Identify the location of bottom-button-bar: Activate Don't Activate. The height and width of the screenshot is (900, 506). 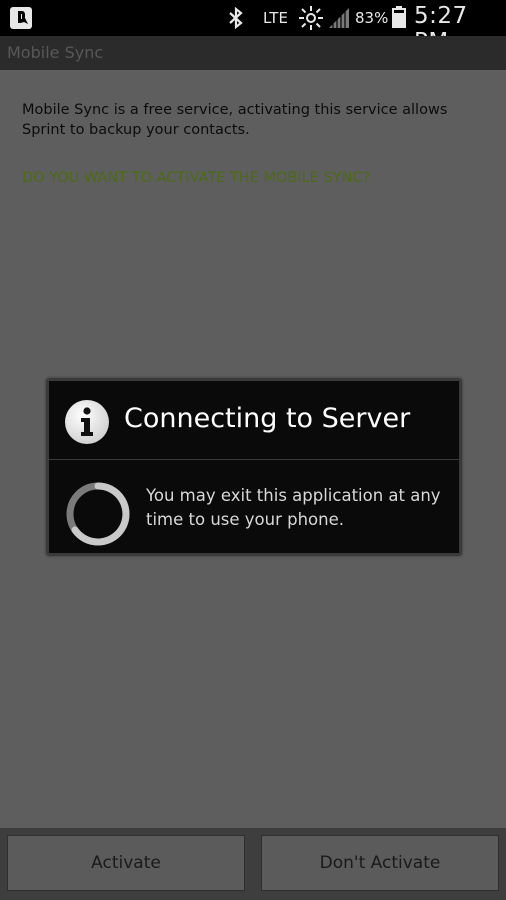
(253, 864).